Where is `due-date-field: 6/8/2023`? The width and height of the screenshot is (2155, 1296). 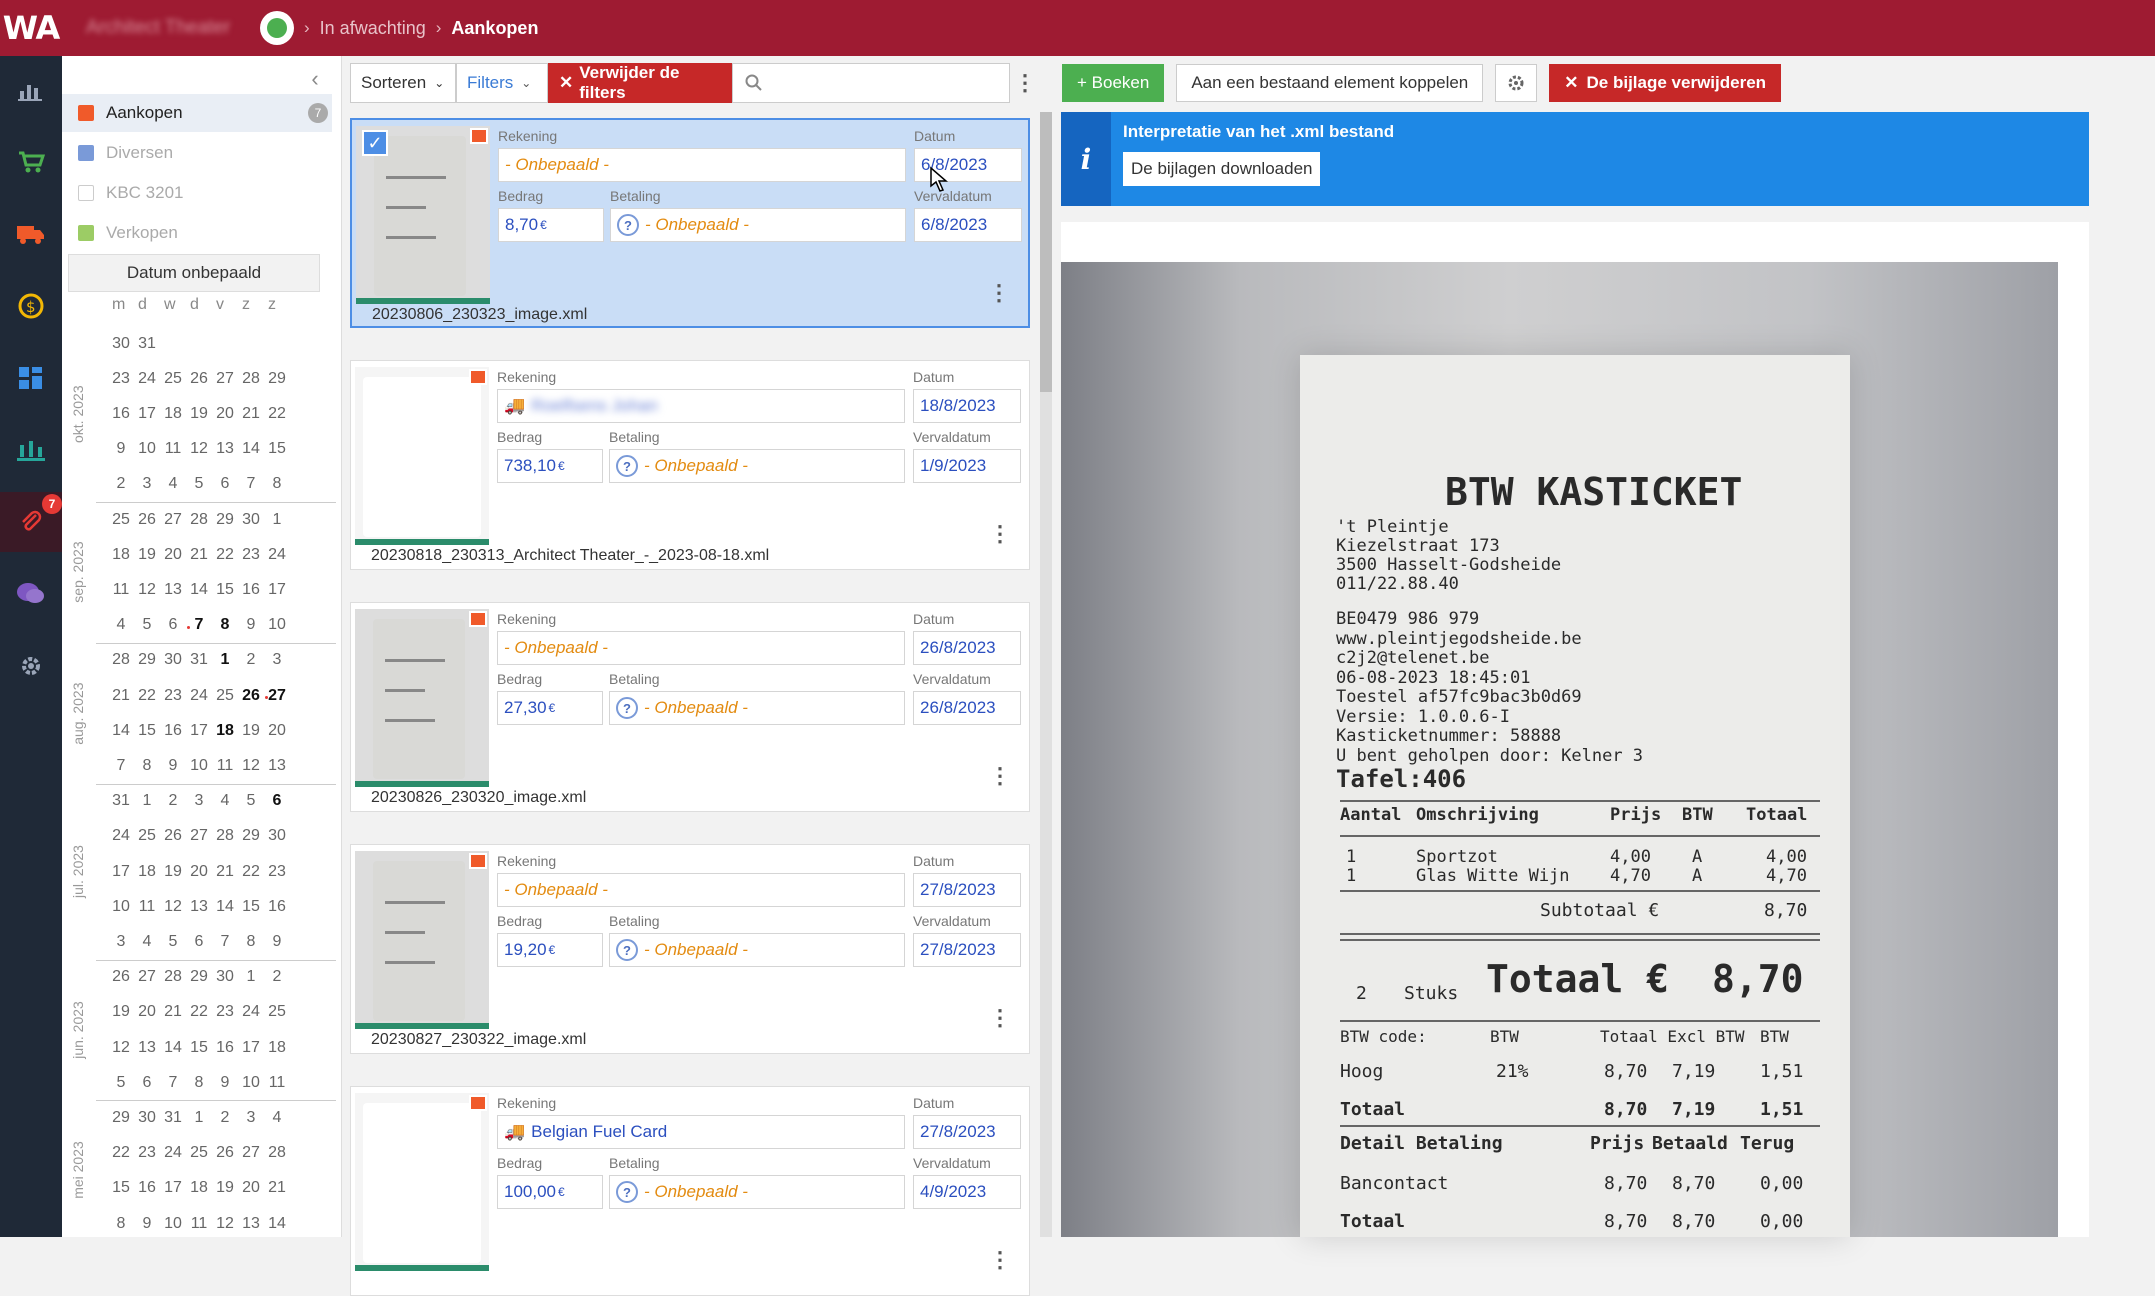 due-date-field: 6/8/2023 is located at coordinates (968, 225).